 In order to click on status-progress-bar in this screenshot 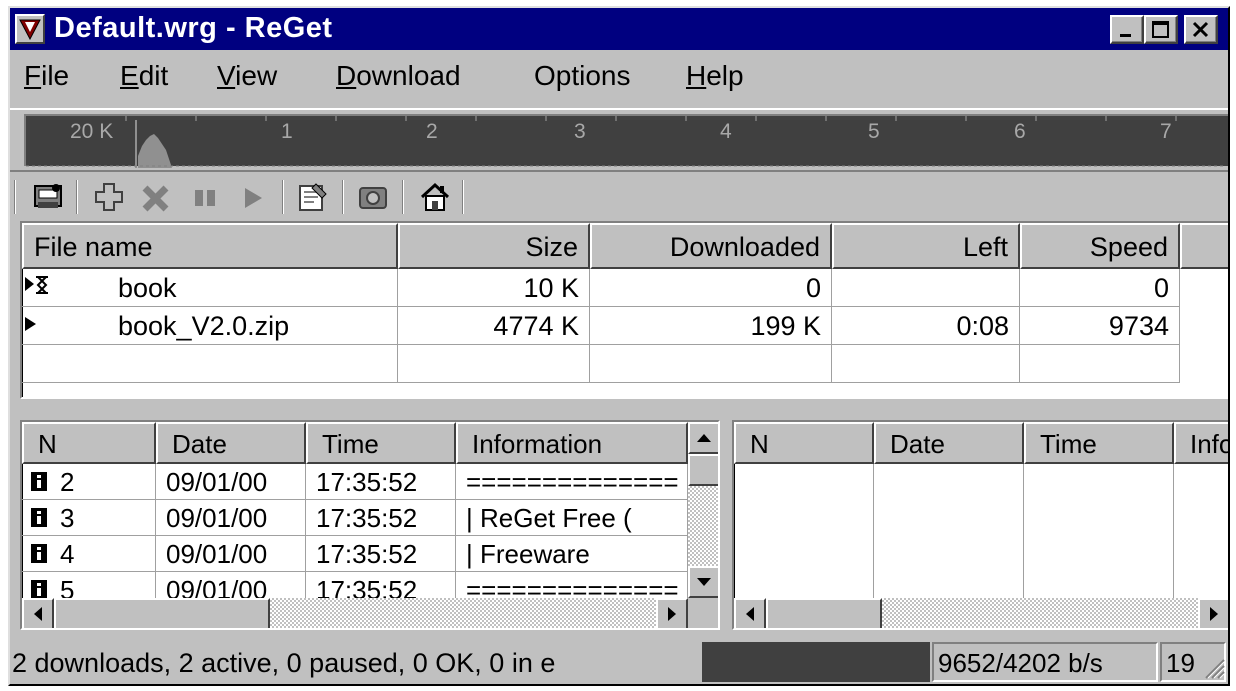, I will do `click(816, 662)`.